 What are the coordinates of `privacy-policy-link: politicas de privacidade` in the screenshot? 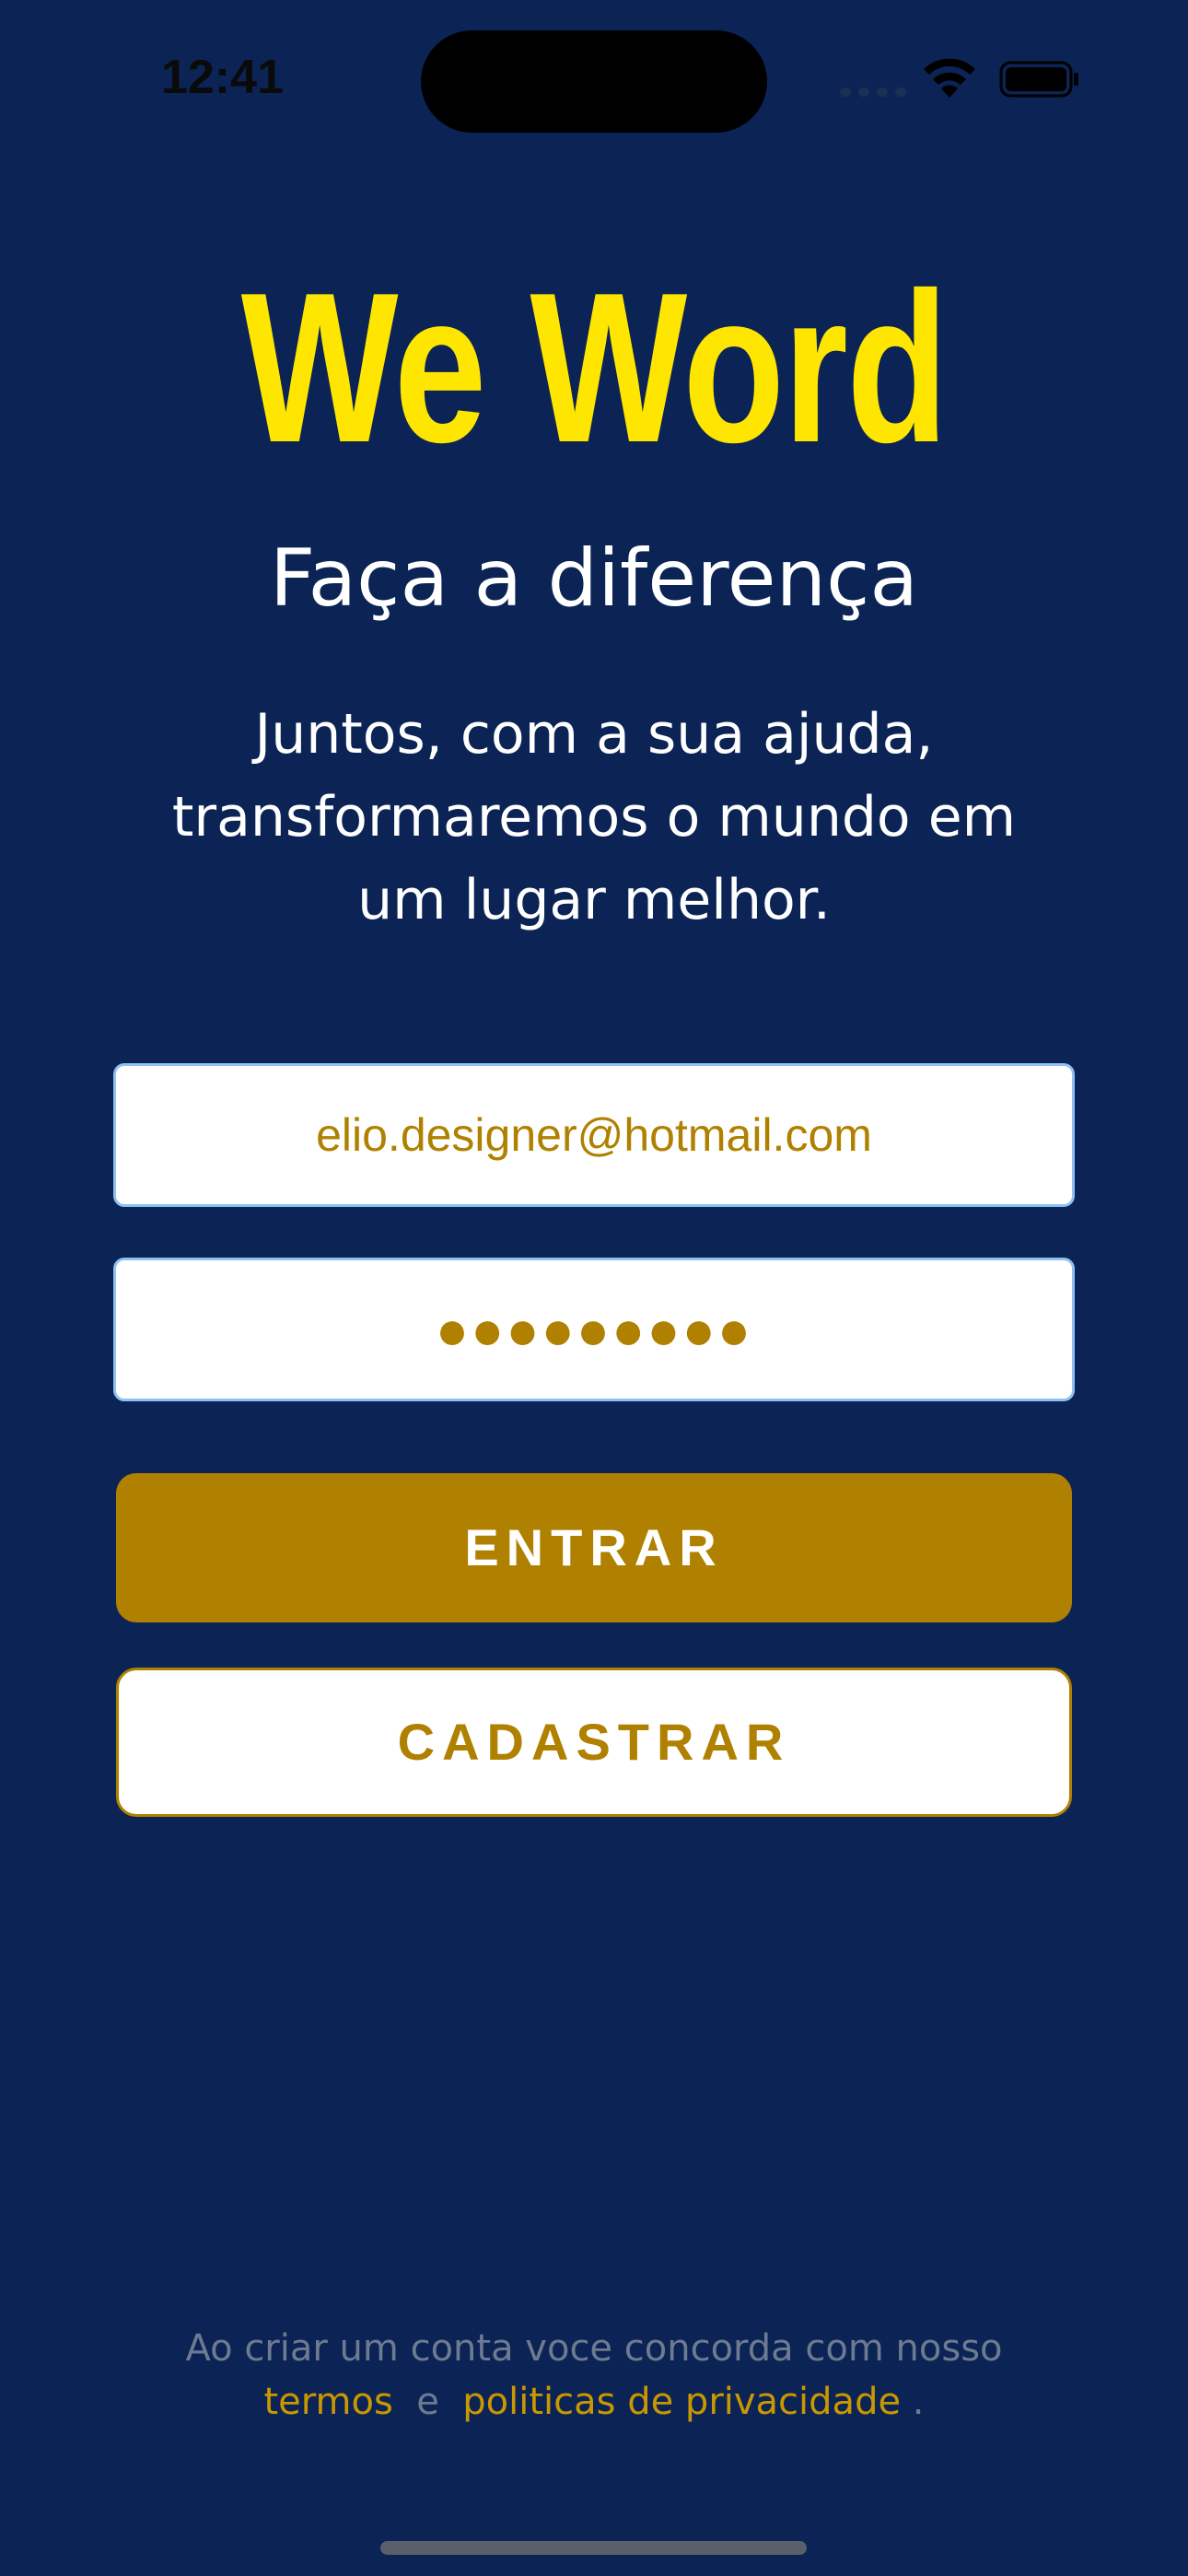 It's located at (681, 2402).